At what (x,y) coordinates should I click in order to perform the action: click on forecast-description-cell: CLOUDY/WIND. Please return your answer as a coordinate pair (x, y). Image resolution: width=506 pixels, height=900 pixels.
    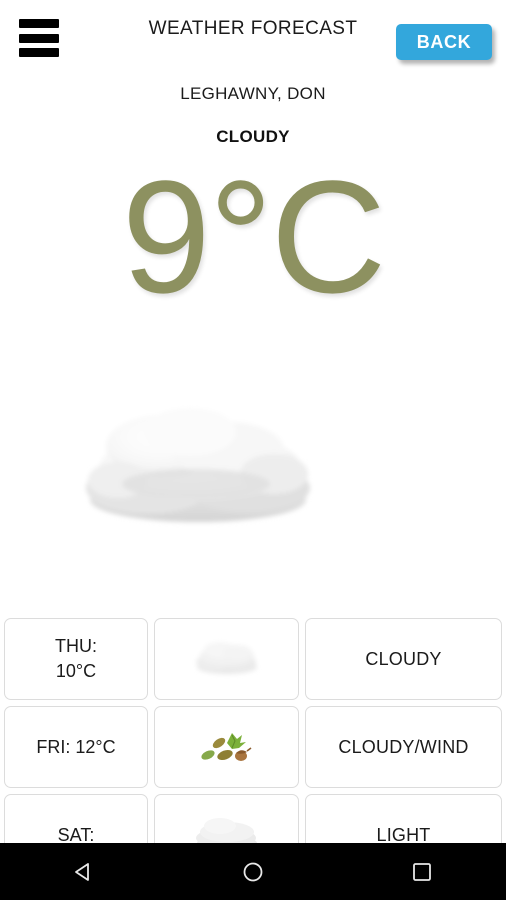
    Looking at the image, I should click on (403, 747).